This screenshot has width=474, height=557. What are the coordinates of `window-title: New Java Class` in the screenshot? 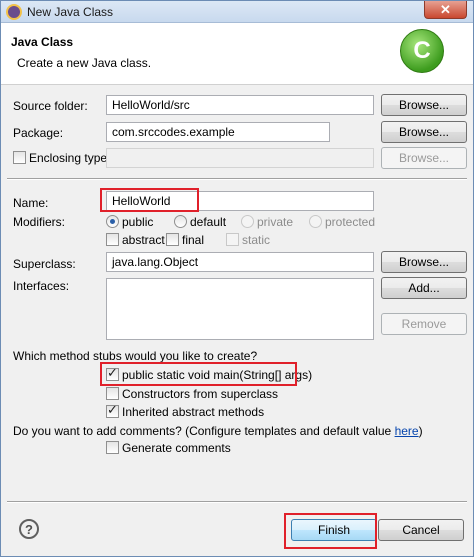 It's located at (70, 12).